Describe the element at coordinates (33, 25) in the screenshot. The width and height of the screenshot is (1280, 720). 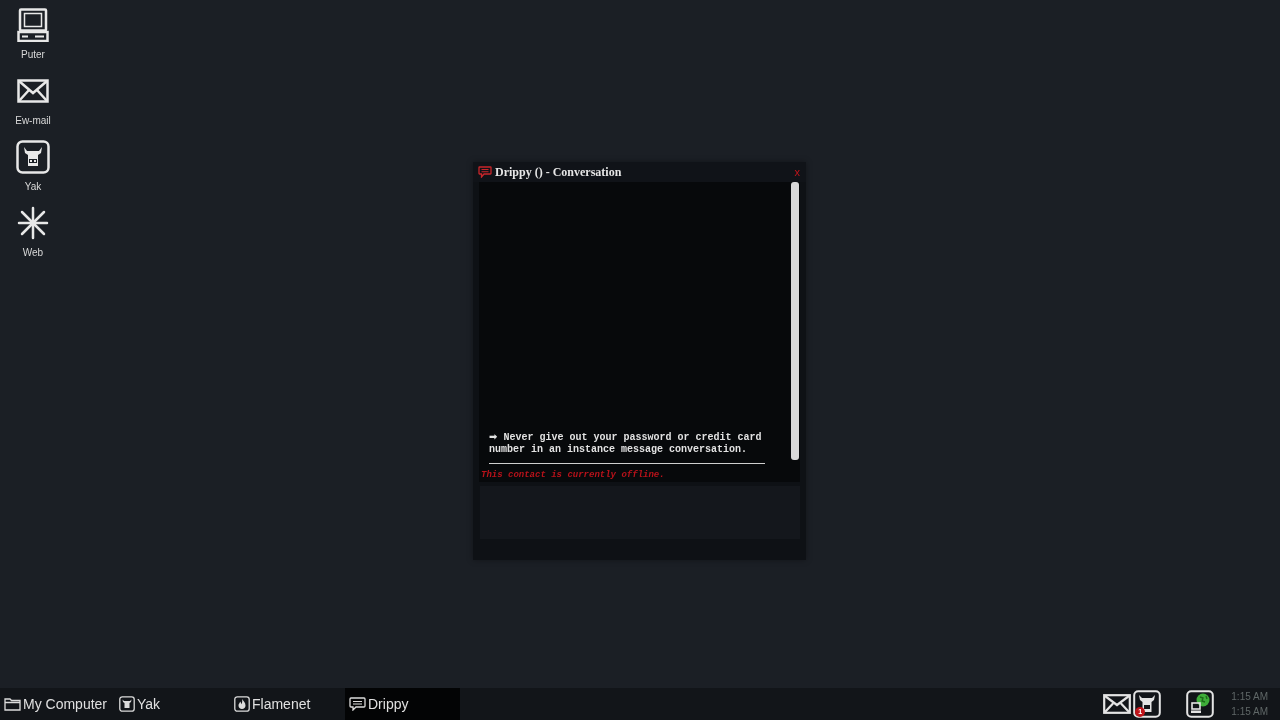
I see `computer-icon` at that location.